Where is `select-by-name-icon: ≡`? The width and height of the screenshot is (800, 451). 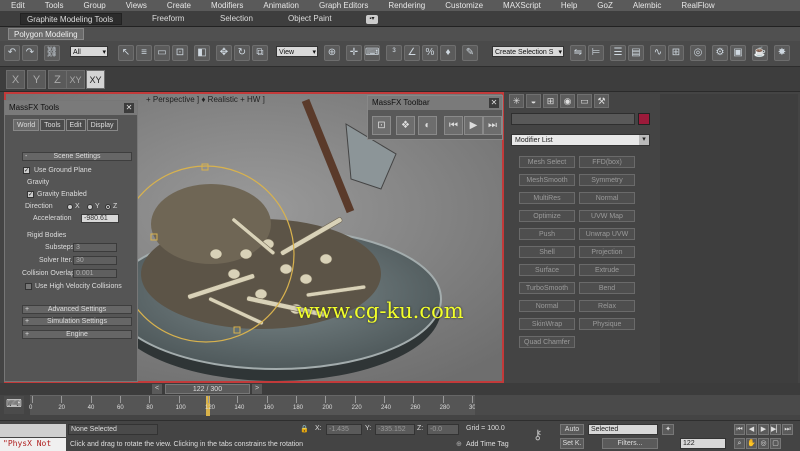
select-by-name-icon: ≡ is located at coordinates (144, 53).